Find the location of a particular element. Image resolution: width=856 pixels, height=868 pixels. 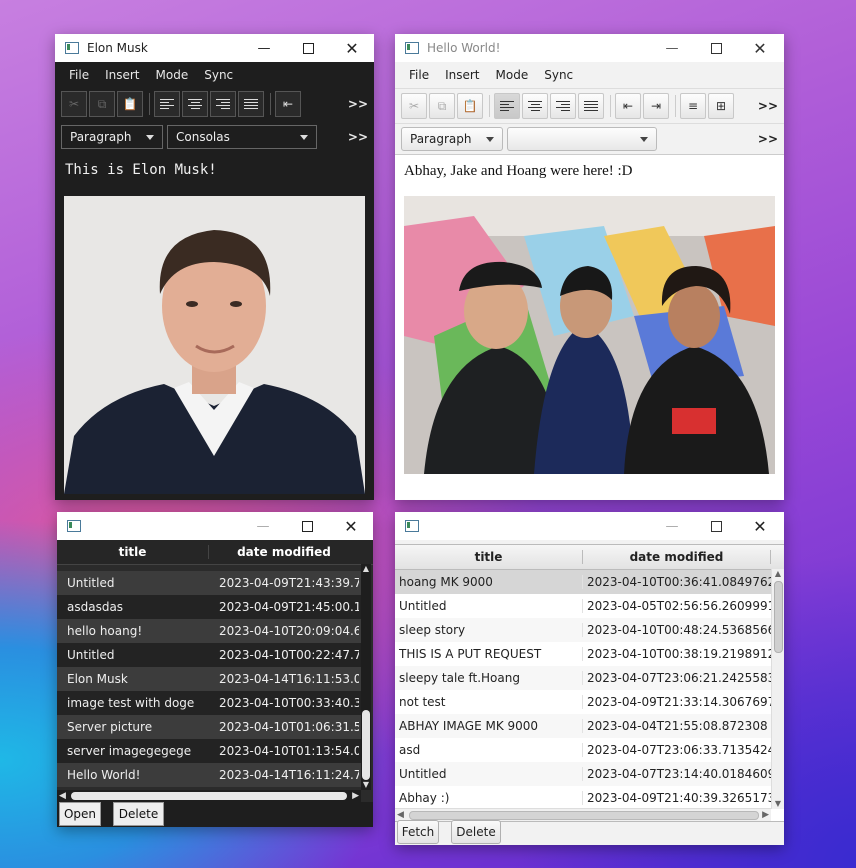

align-right-icon is located at coordinates (223, 104).